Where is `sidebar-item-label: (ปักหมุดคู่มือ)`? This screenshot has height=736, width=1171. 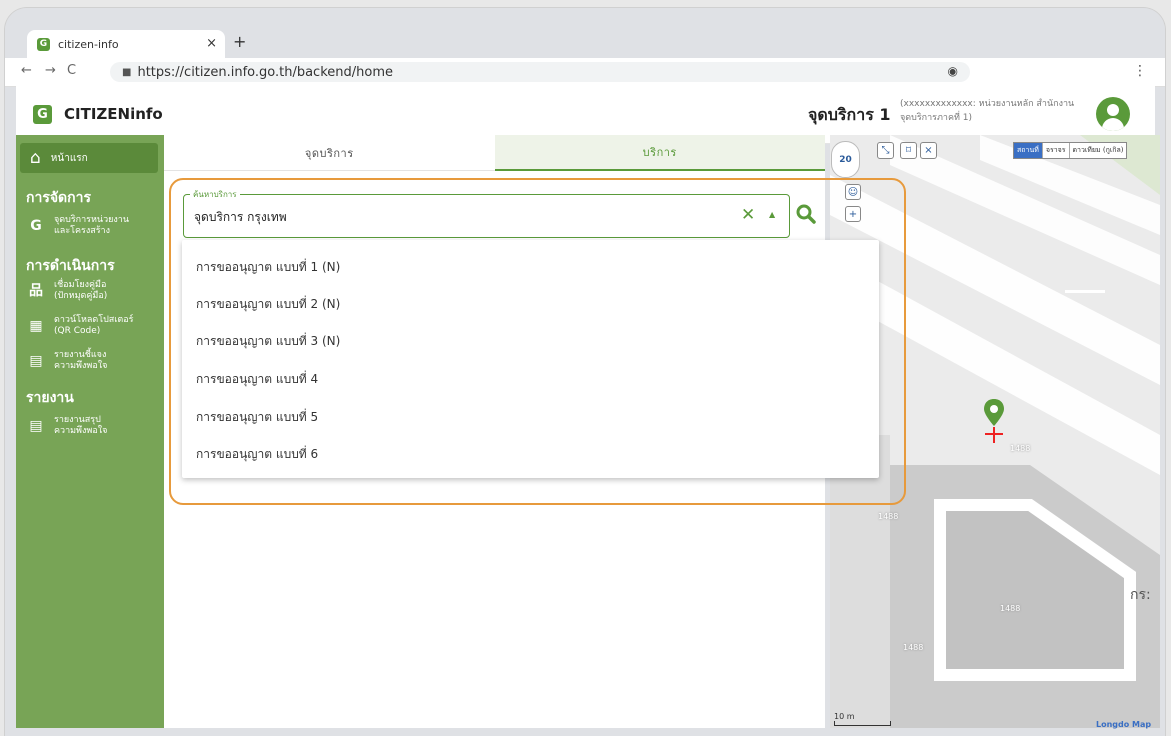
sidebar-item-label: (ปักหมุดคู่มือ) is located at coordinates (81, 296).